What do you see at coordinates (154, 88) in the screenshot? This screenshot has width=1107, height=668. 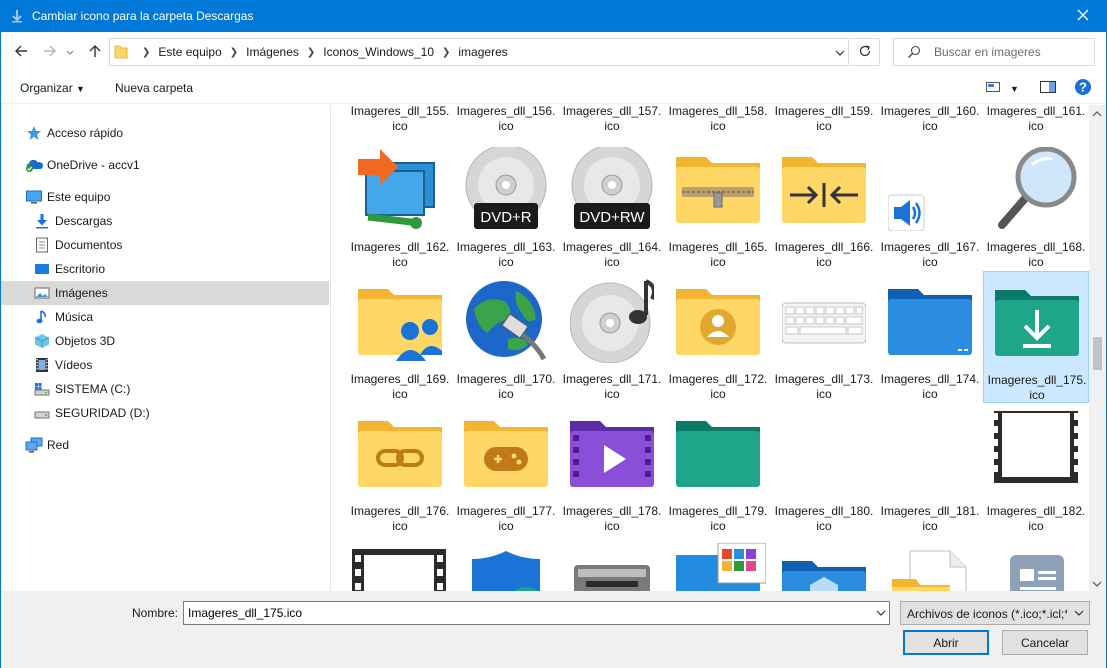 I see `new-folder-button: Nueva carpeta` at bounding box center [154, 88].